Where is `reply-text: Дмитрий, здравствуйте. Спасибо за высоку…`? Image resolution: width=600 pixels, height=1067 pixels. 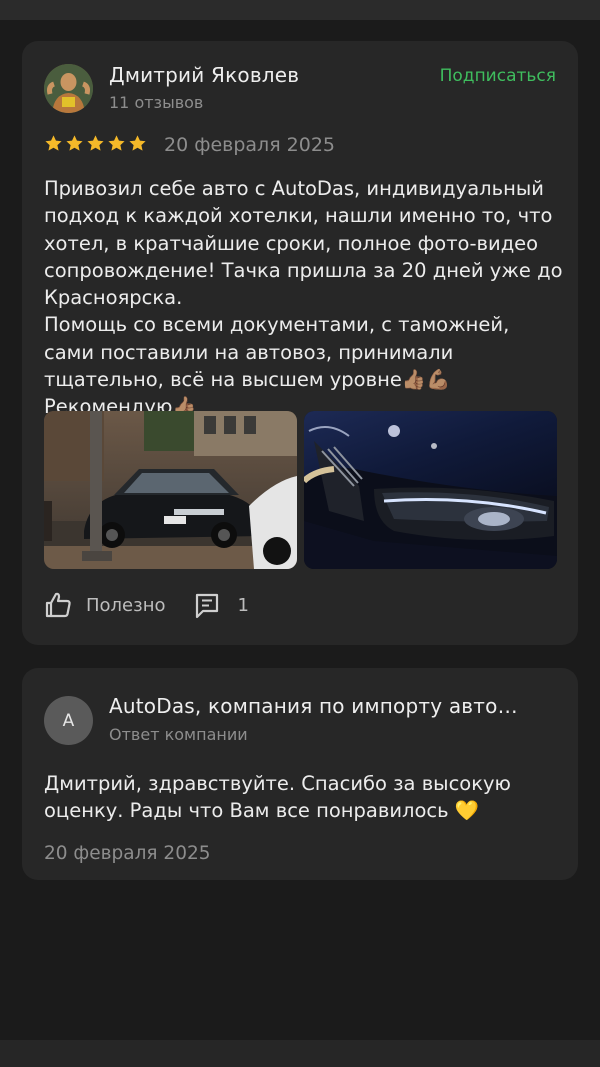 reply-text: Дмитрий, здравствуйте. Спасибо за высоку… is located at coordinates (277, 797).